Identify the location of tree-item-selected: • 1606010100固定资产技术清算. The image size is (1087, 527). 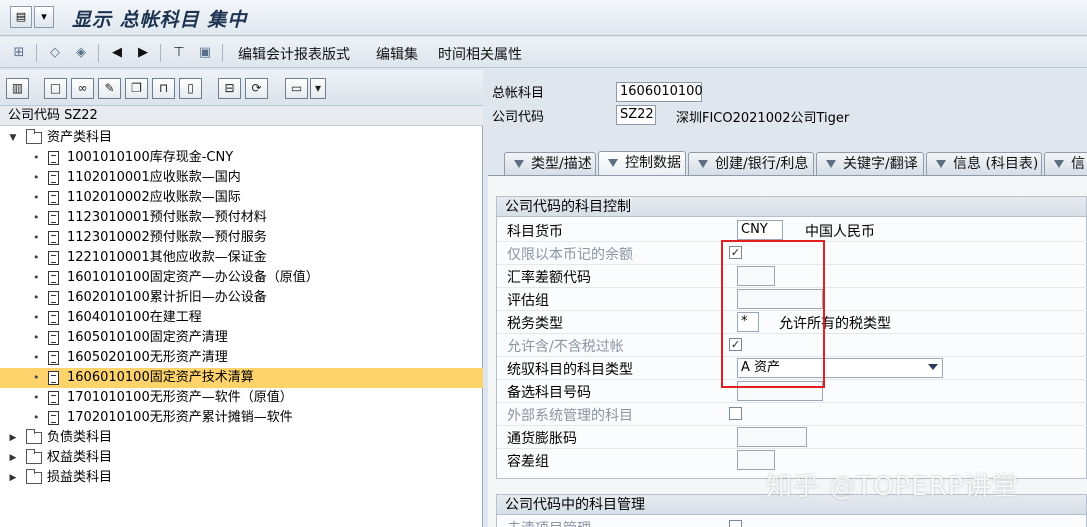
(241, 378).